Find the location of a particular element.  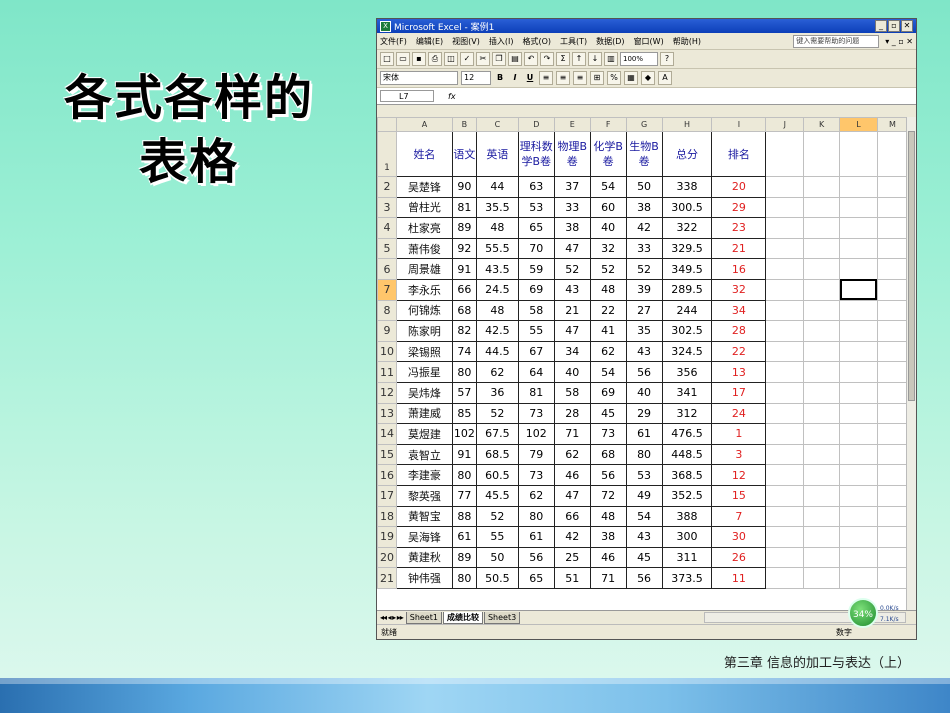

score-cell: 52 is located at coordinates (497, 413).